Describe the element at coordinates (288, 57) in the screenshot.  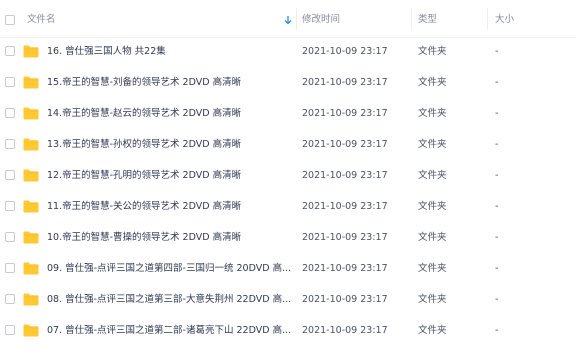
I see `table-row: 16. 曾仕强三国人物 共22集 2021-10-09 23:17 文件夹 -` at that location.